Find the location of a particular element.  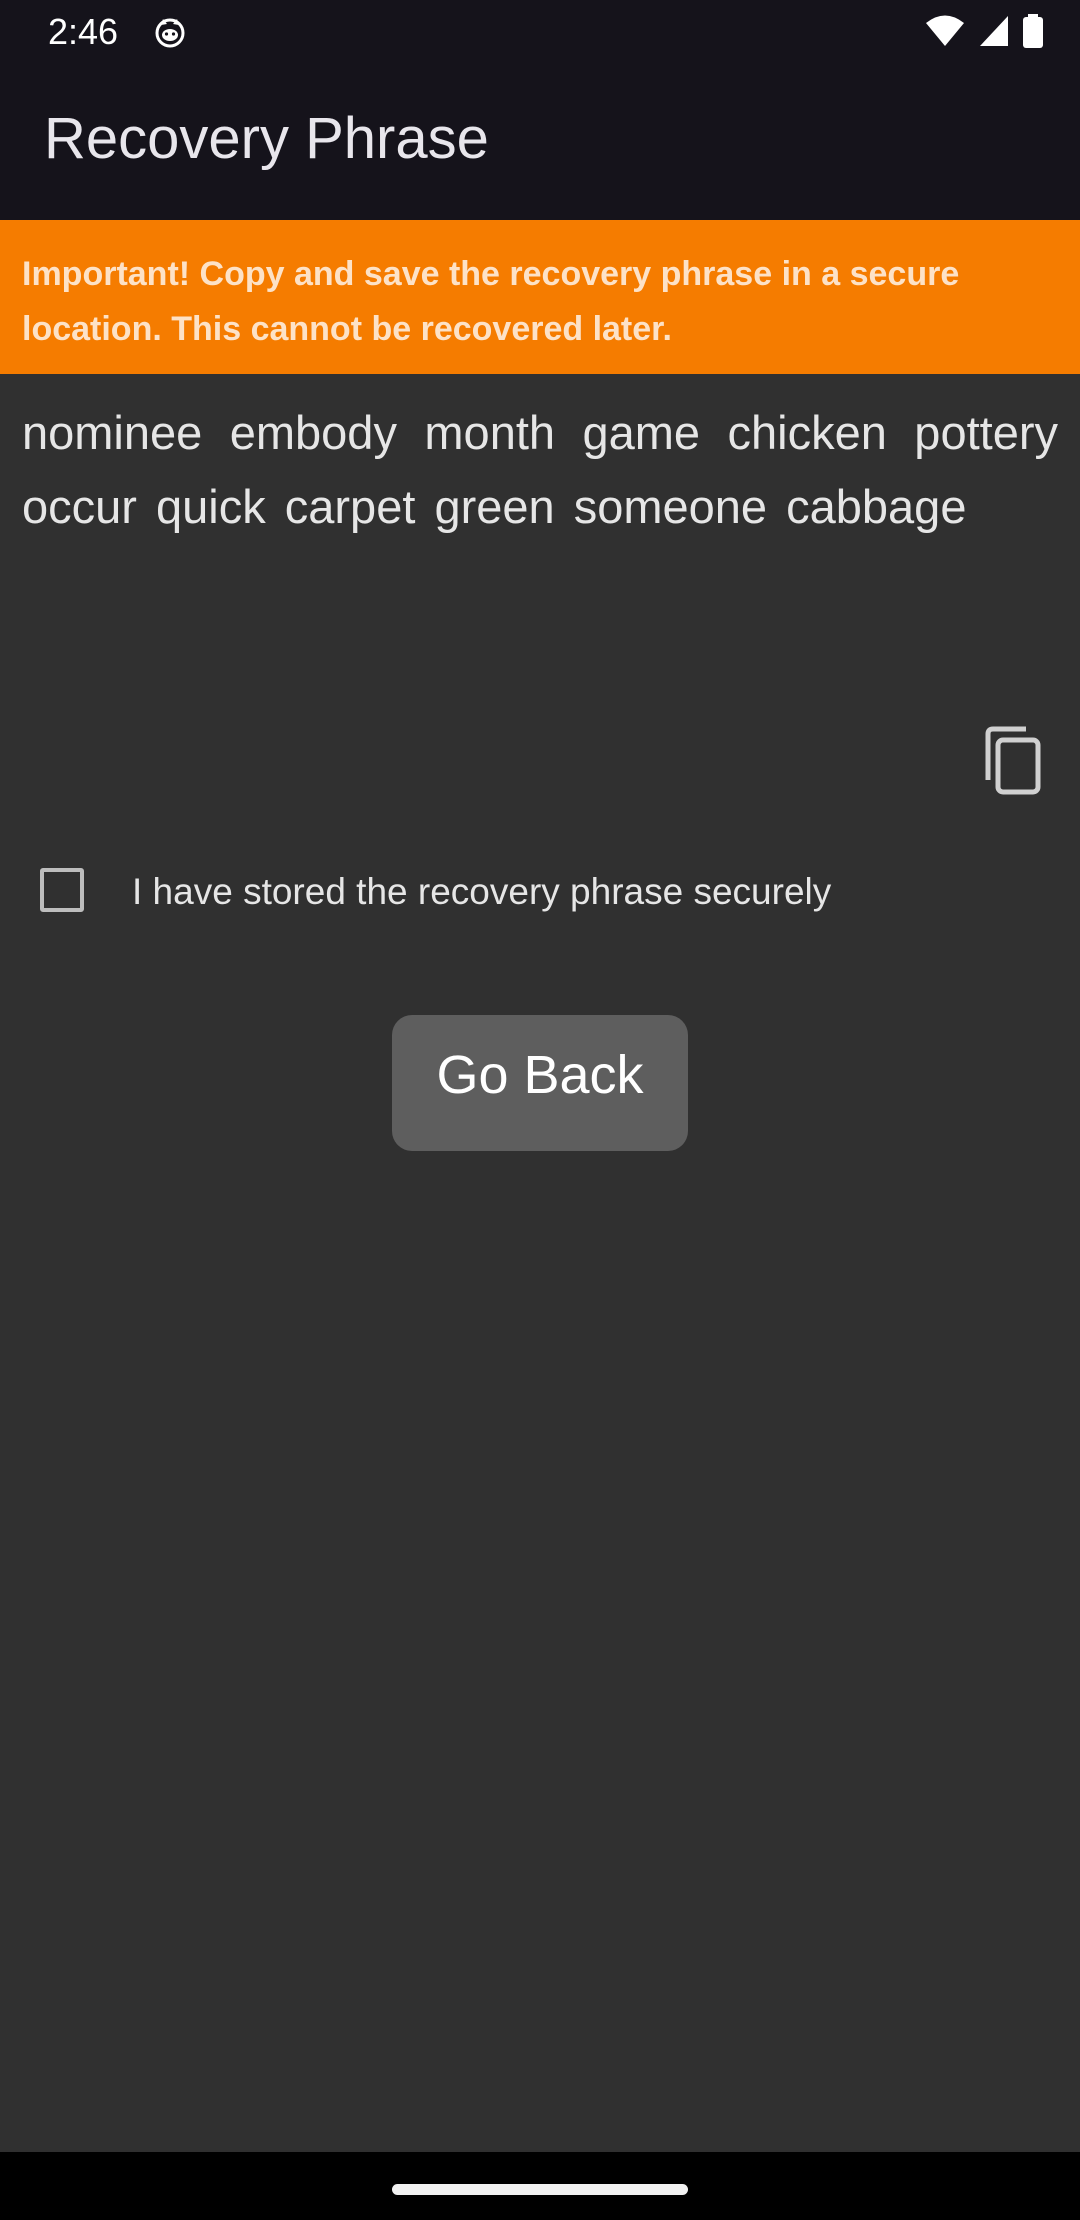

home-handle is located at coordinates (540, 2189).